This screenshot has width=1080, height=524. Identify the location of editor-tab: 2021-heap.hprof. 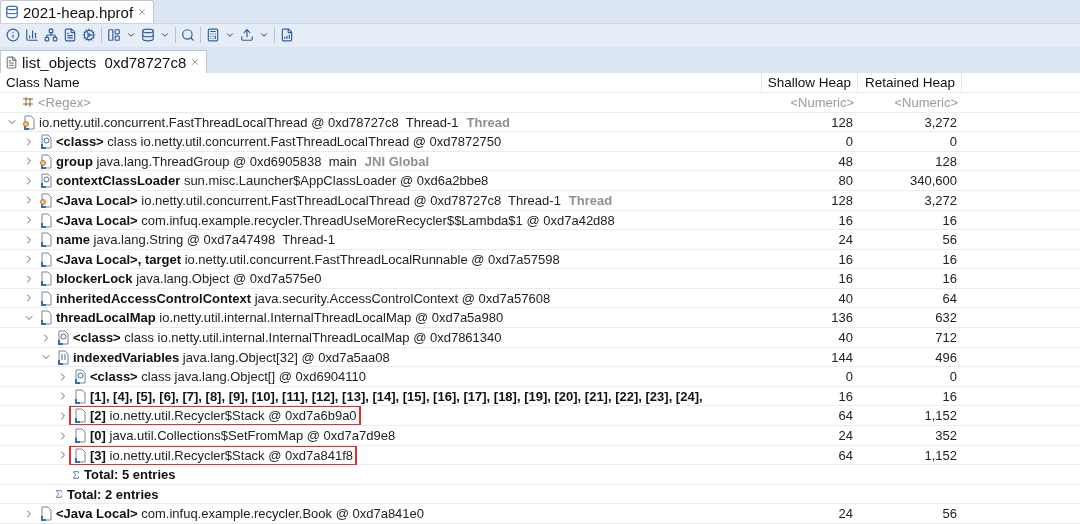
(77, 11).